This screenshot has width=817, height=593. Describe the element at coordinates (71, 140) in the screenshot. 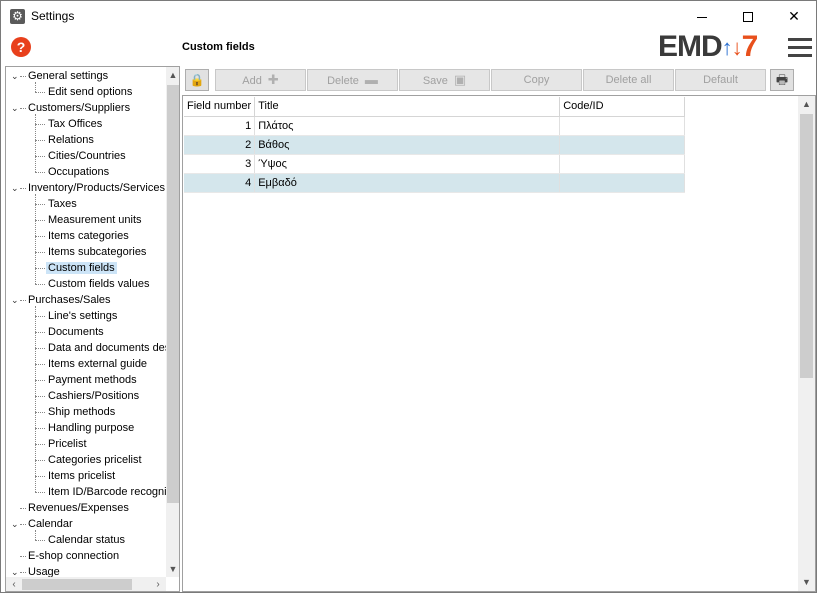

I see `tree-item-relations: Relations` at that location.